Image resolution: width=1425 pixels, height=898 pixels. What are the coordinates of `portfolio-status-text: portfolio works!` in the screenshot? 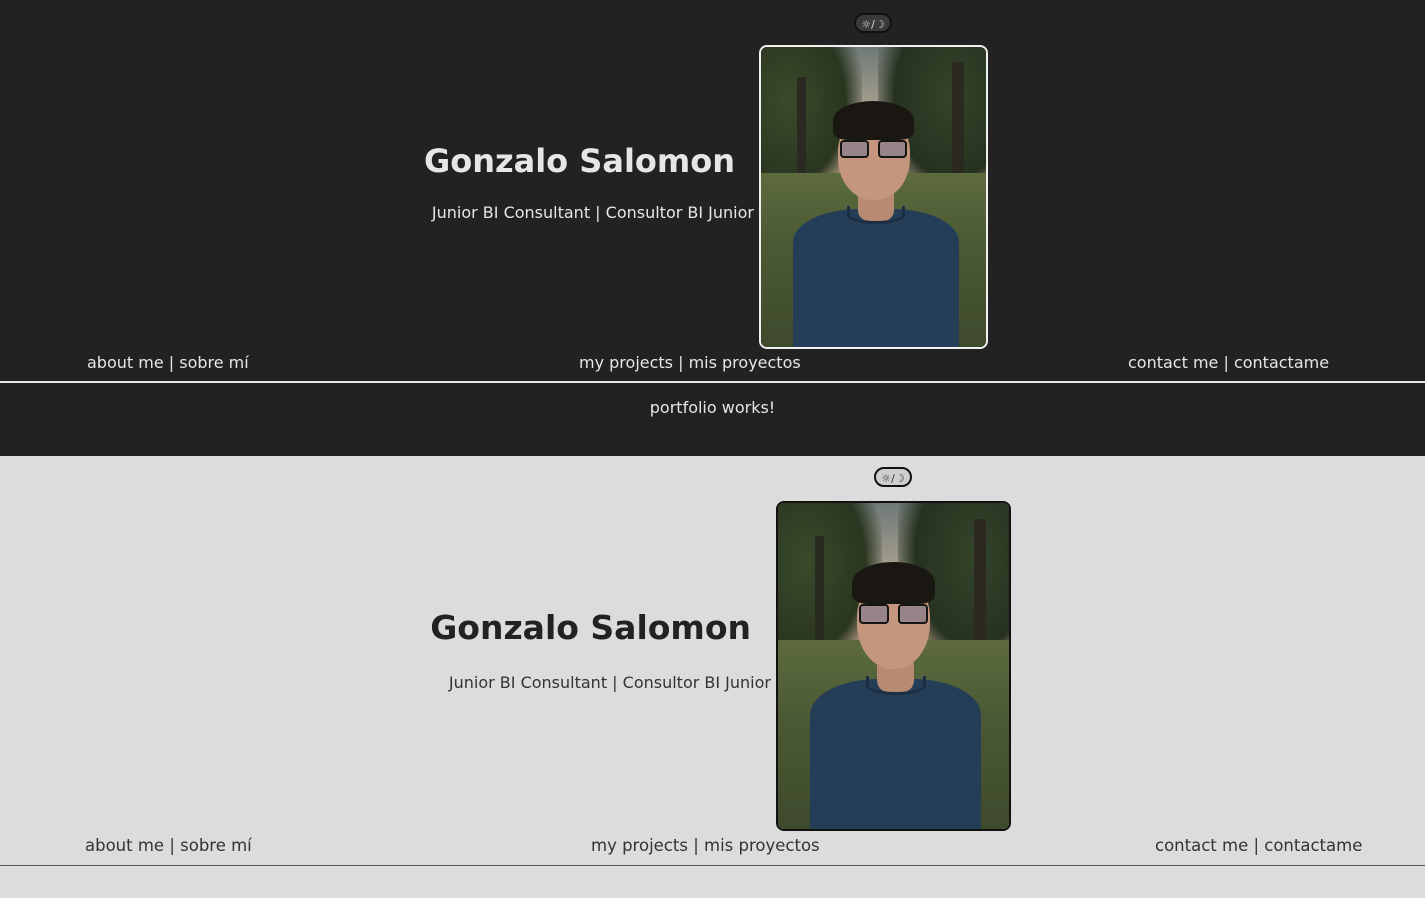 It's located at (712, 407).